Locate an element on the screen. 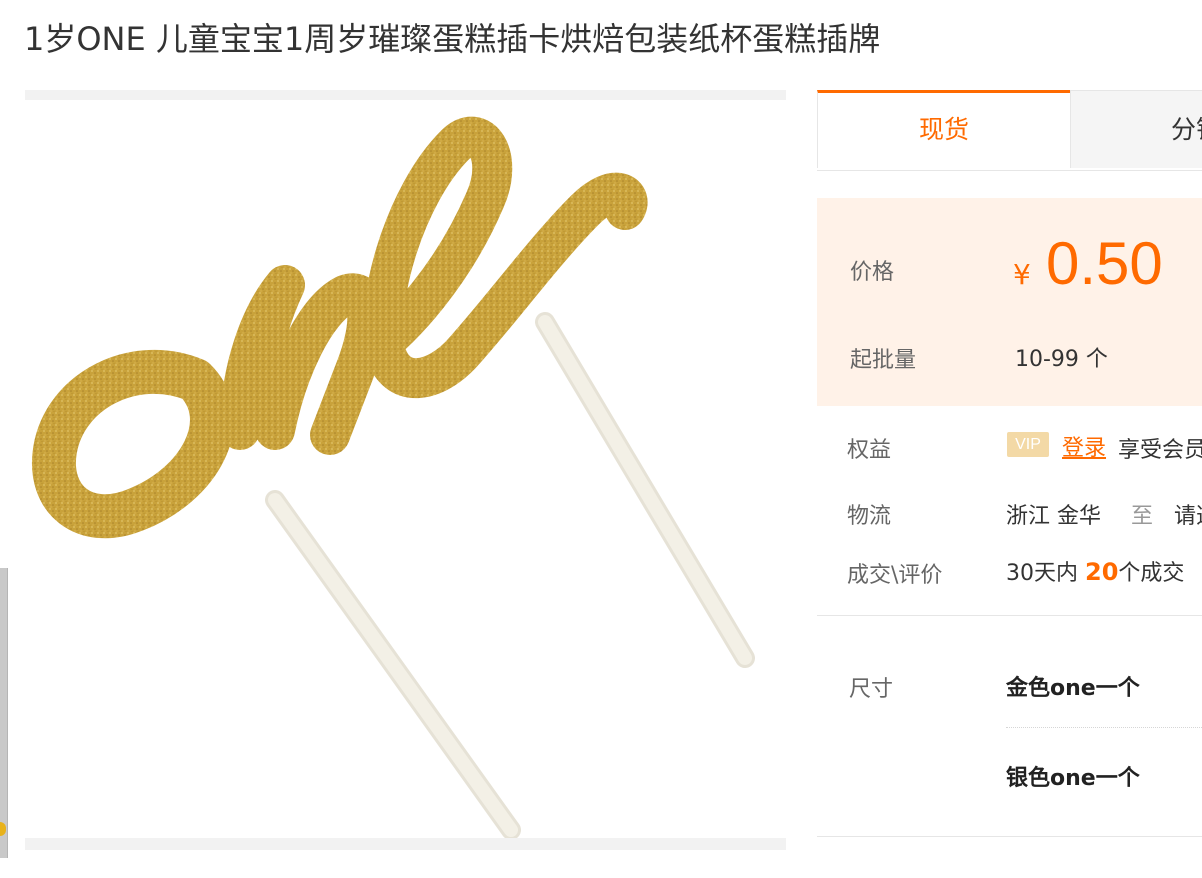 Image resolution: width=1202 pixels, height=878 pixels. logistics-label: 物流 is located at coordinates (869, 516).